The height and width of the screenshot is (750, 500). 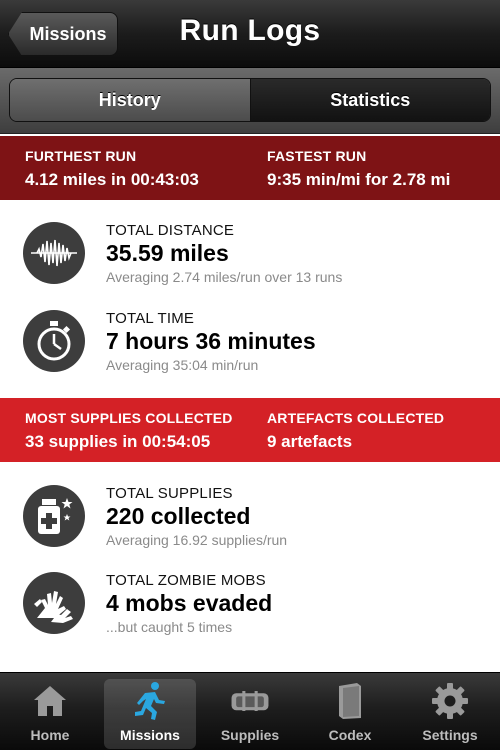 I want to click on tab-bar: Home Missions Supplies Codex Settings, so click(x=250, y=711).